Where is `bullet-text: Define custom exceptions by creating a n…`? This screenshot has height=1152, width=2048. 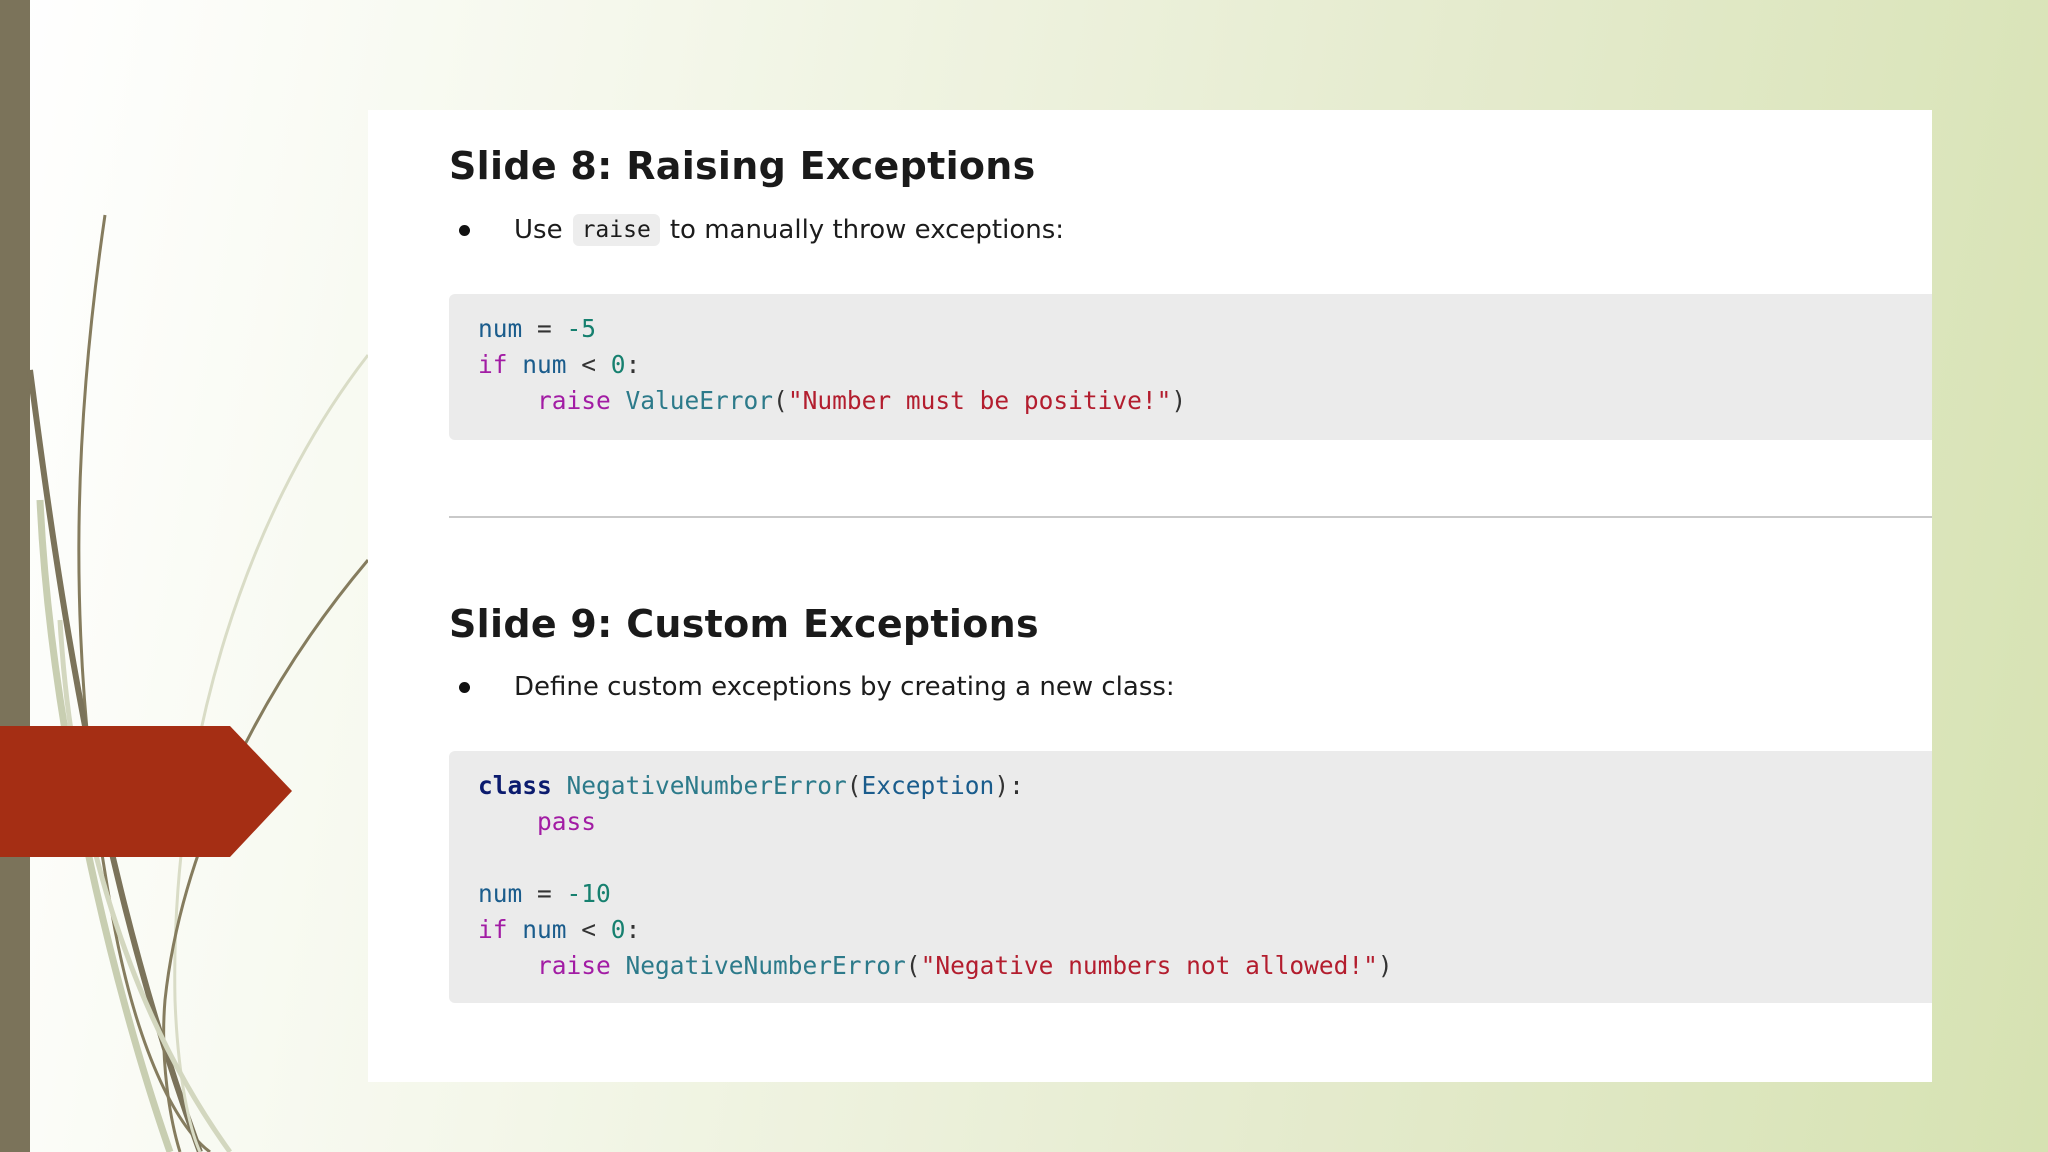 bullet-text: Define custom exceptions by creating a n… is located at coordinates (844, 687).